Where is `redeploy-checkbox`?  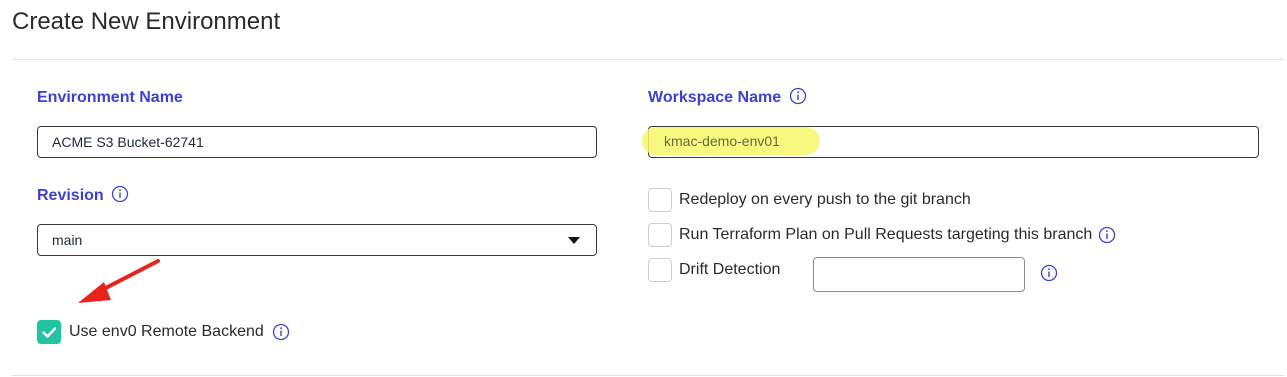
redeploy-checkbox is located at coordinates (660, 200).